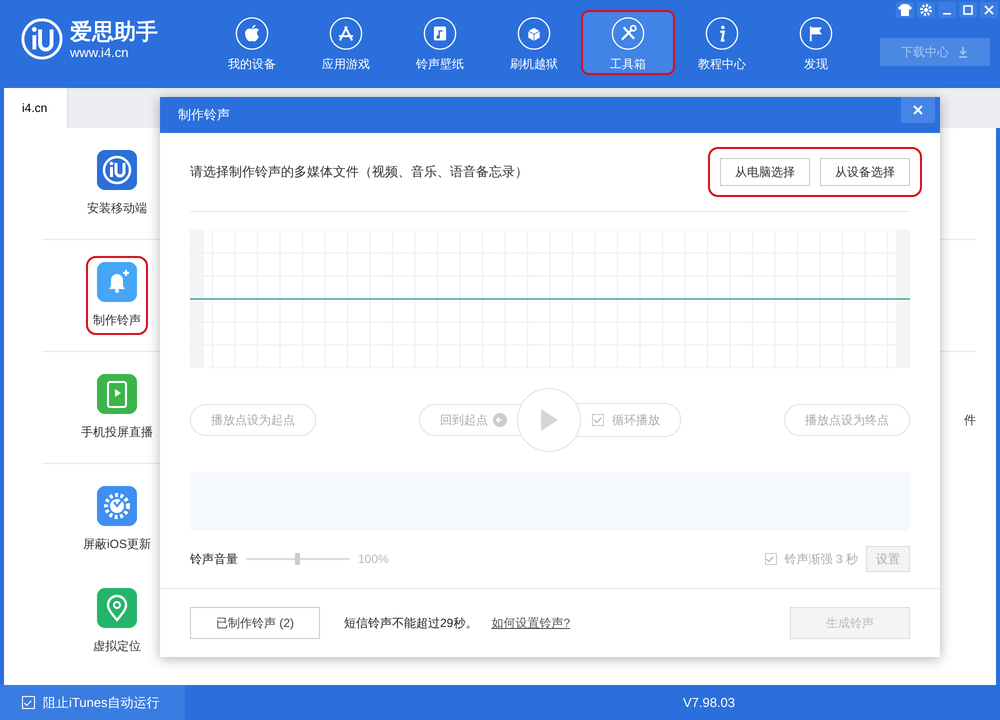 The width and height of the screenshot is (1000, 720). What do you see at coordinates (530, 623) in the screenshot?
I see `help-link: 如何设置铃声?` at bounding box center [530, 623].